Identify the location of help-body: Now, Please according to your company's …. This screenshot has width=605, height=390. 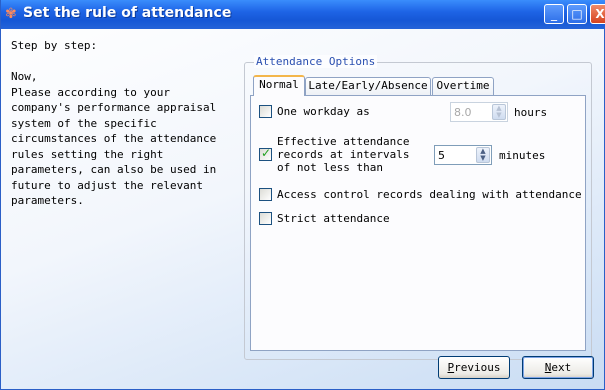
(114, 138).